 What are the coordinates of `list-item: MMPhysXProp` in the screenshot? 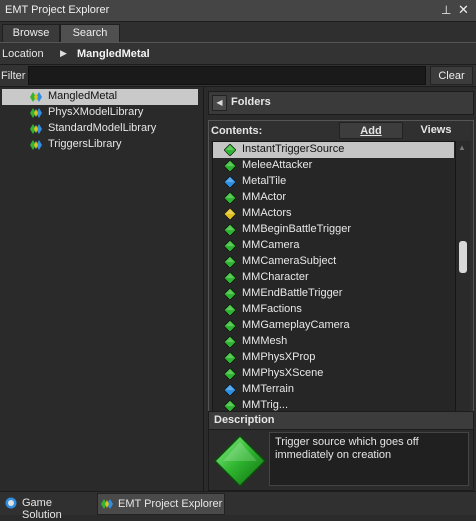 It's located at (333, 358).